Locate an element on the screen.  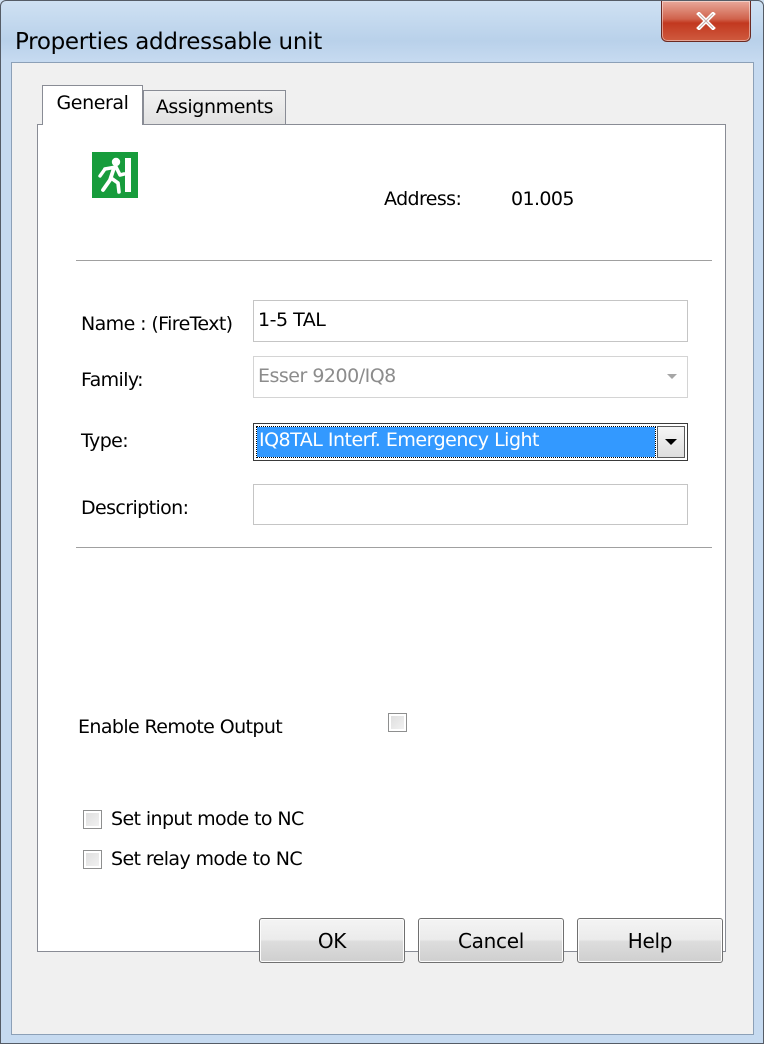
enable-remote-output-label: Enable Remote Output is located at coordinates (180, 727).